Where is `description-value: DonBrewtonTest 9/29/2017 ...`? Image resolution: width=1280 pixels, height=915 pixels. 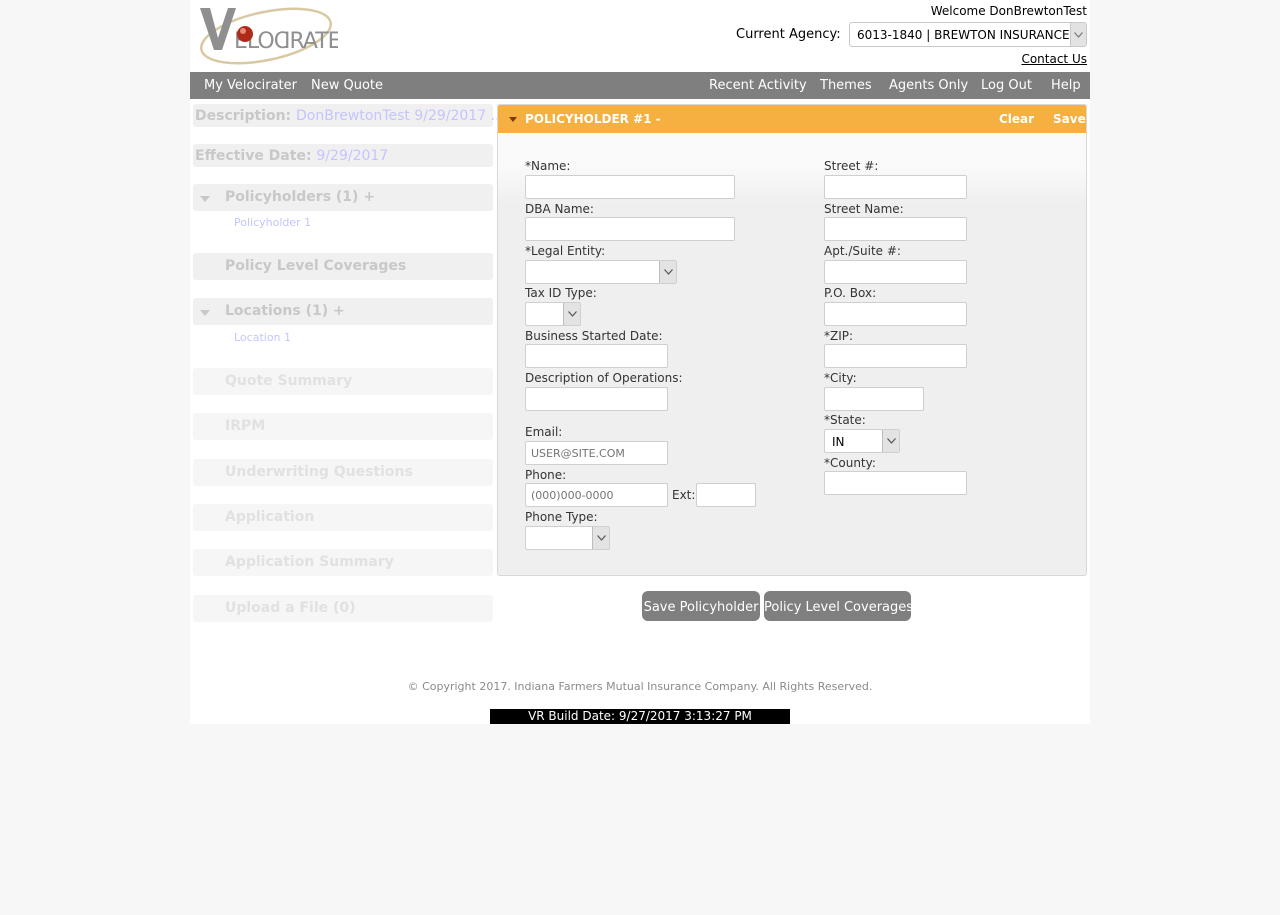 description-value: DonBrewtonTest 9/29/2017 ... is located at coordinates (400, 116).